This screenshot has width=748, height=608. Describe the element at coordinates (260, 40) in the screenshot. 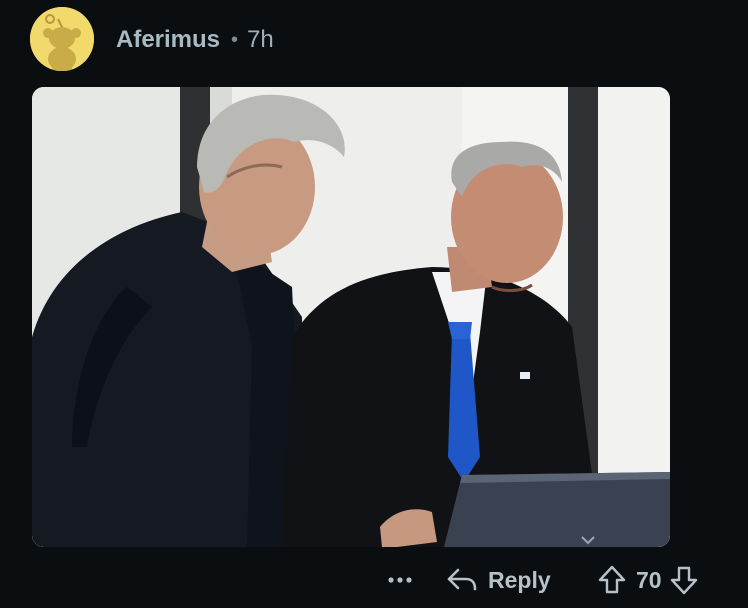

I see `timestamp: 7h` at that location.